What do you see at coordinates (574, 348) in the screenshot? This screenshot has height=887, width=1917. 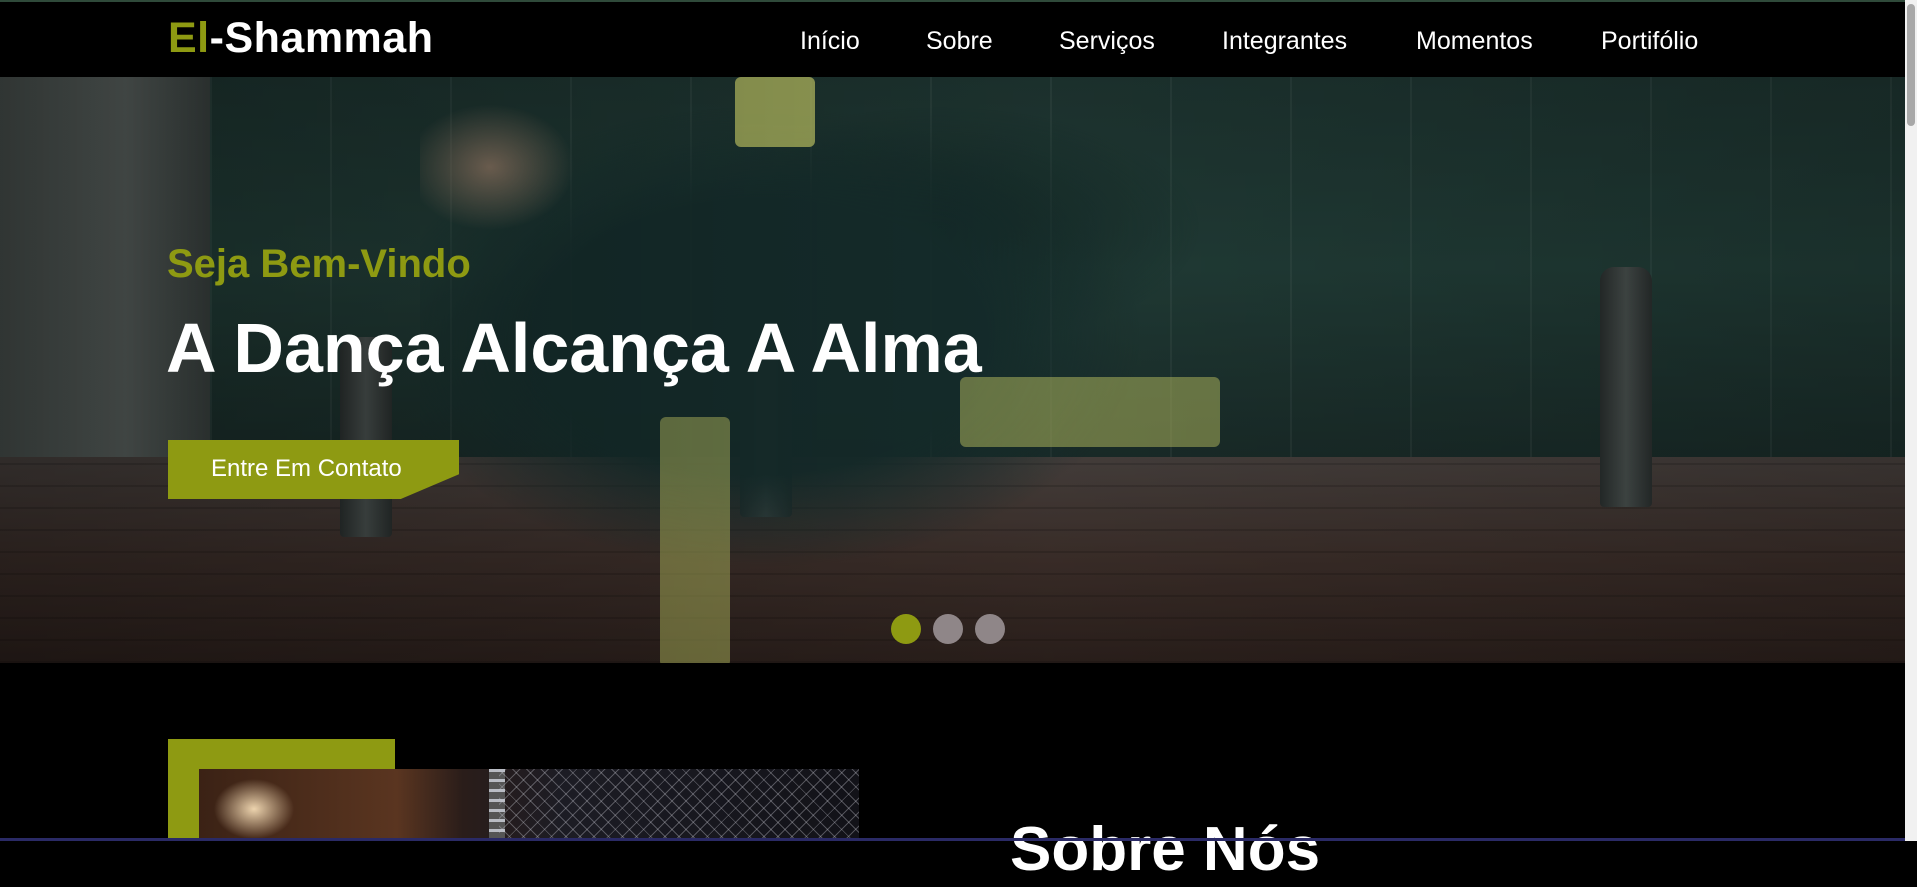 I see `hero-title: A Dança Alcança A Alma` at bounding box center [574, 348].